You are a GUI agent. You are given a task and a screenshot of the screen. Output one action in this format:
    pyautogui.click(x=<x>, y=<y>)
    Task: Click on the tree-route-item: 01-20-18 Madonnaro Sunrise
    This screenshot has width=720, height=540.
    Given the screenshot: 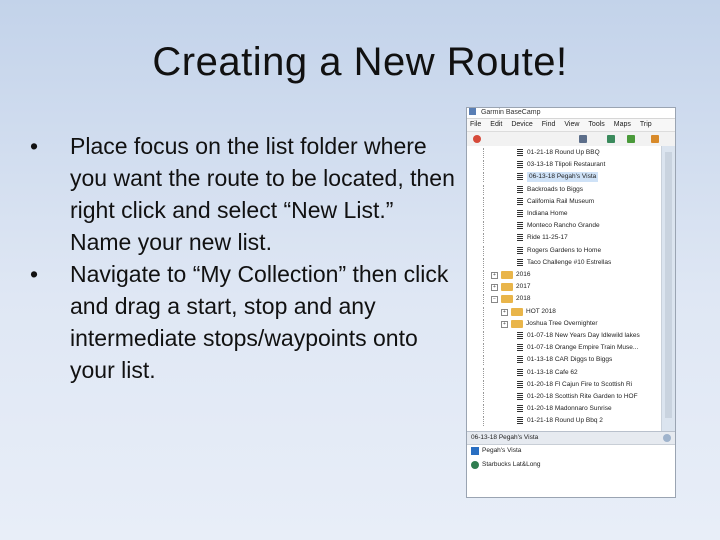 What is the action you would take?
    pyautogui.click(x=564, y=409)
    